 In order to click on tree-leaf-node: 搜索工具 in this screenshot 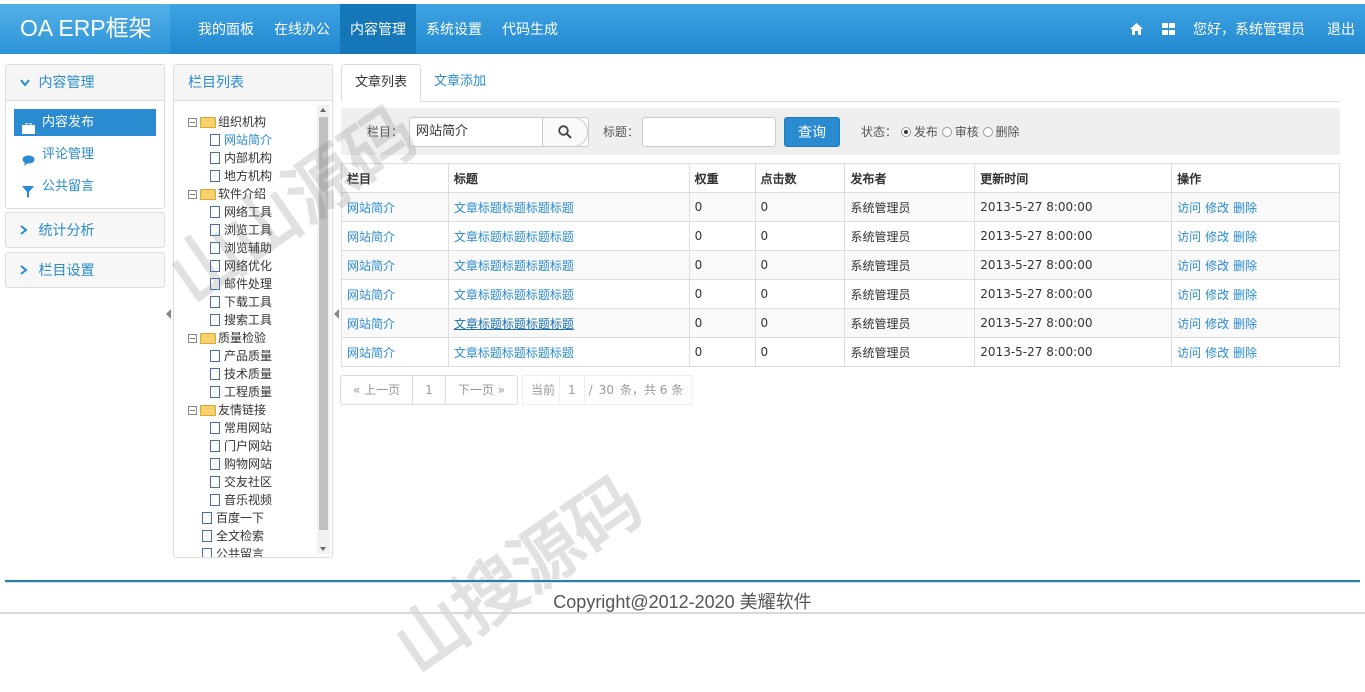, I will do `click(230, 320)`.